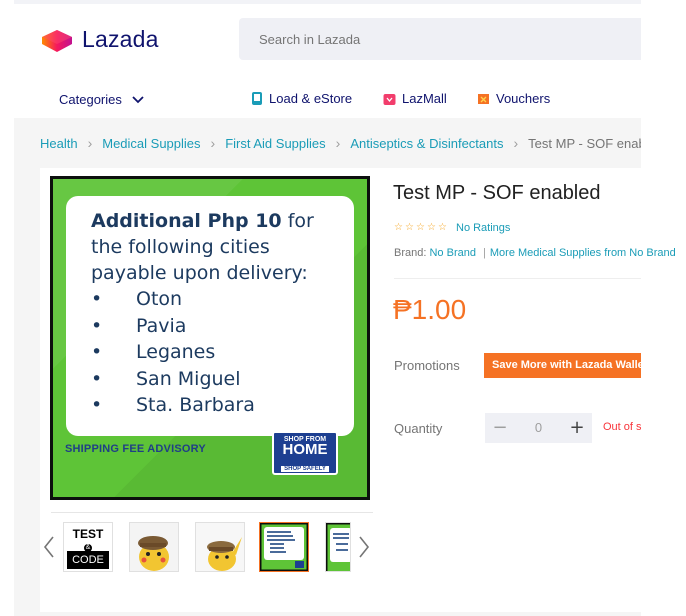  I want to click on categories-menu: Categories, so click(101, 99).